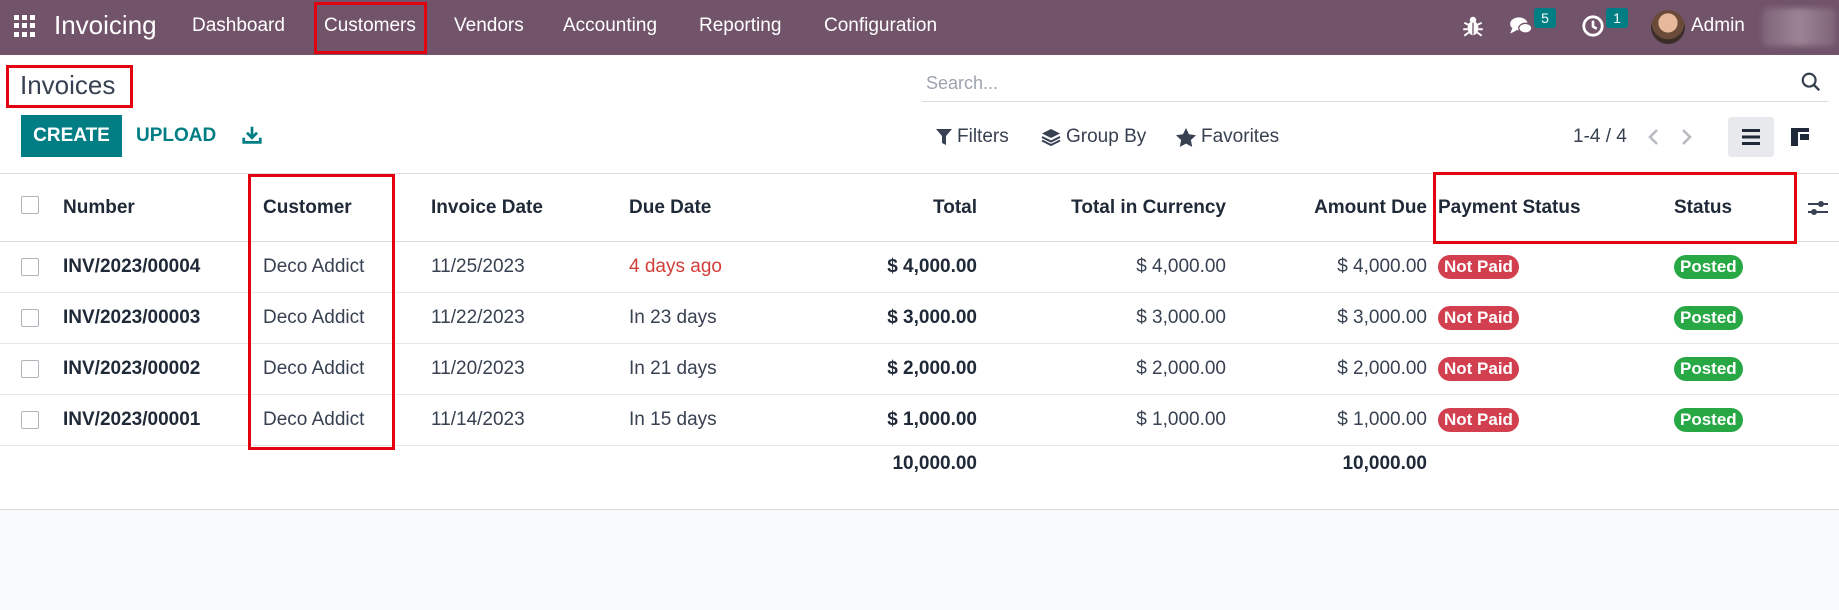 This screenshot has height=610, width=1839. What do you see at coordinates (673, 419) in the screenshot?
I see `due-date: In 15 days` at bounding box center [673, 419].